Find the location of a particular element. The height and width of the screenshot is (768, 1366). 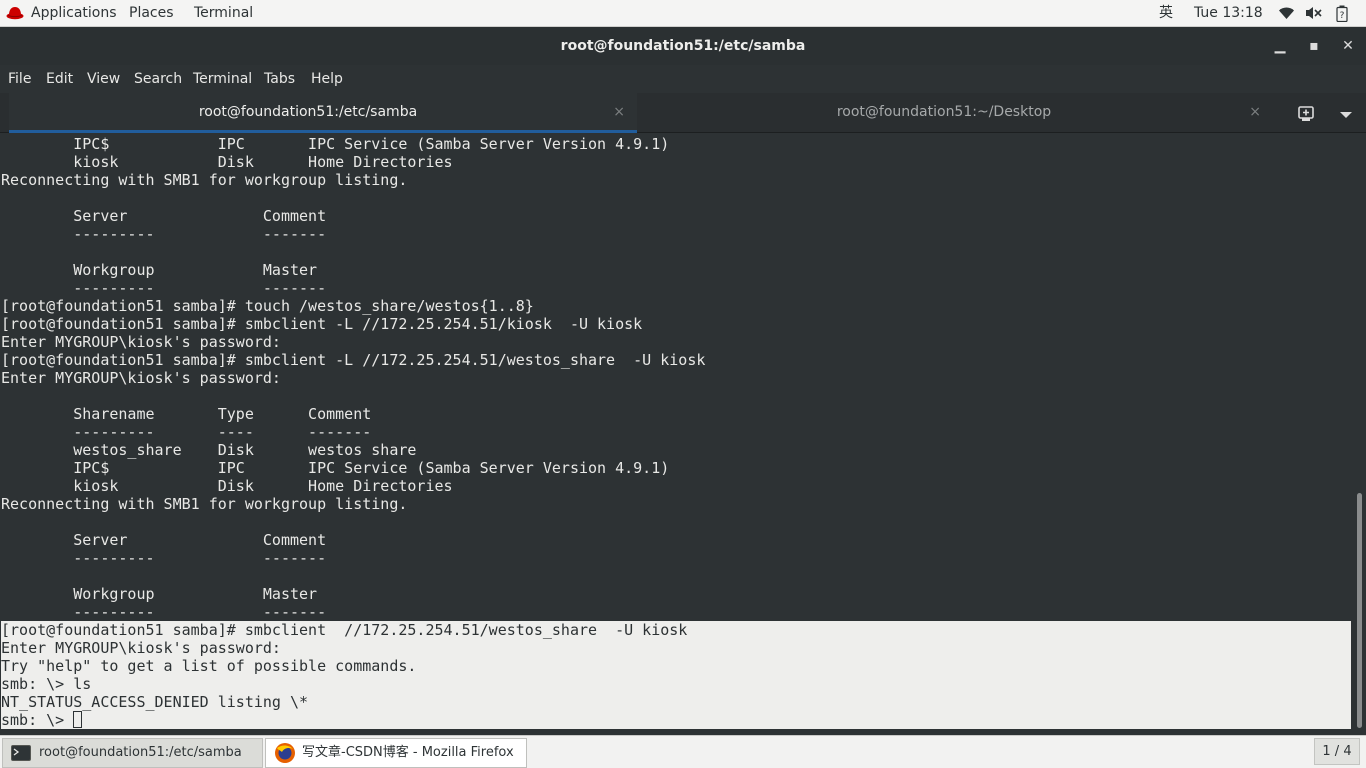

menu-help: Help is located at coordinates (327, 79).